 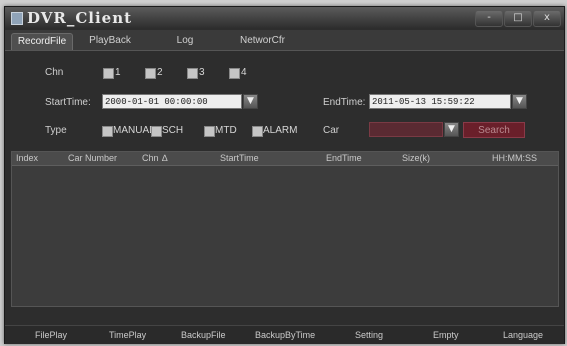 I want to click on type-alarm-checkbox, so click(x=257, y=131).